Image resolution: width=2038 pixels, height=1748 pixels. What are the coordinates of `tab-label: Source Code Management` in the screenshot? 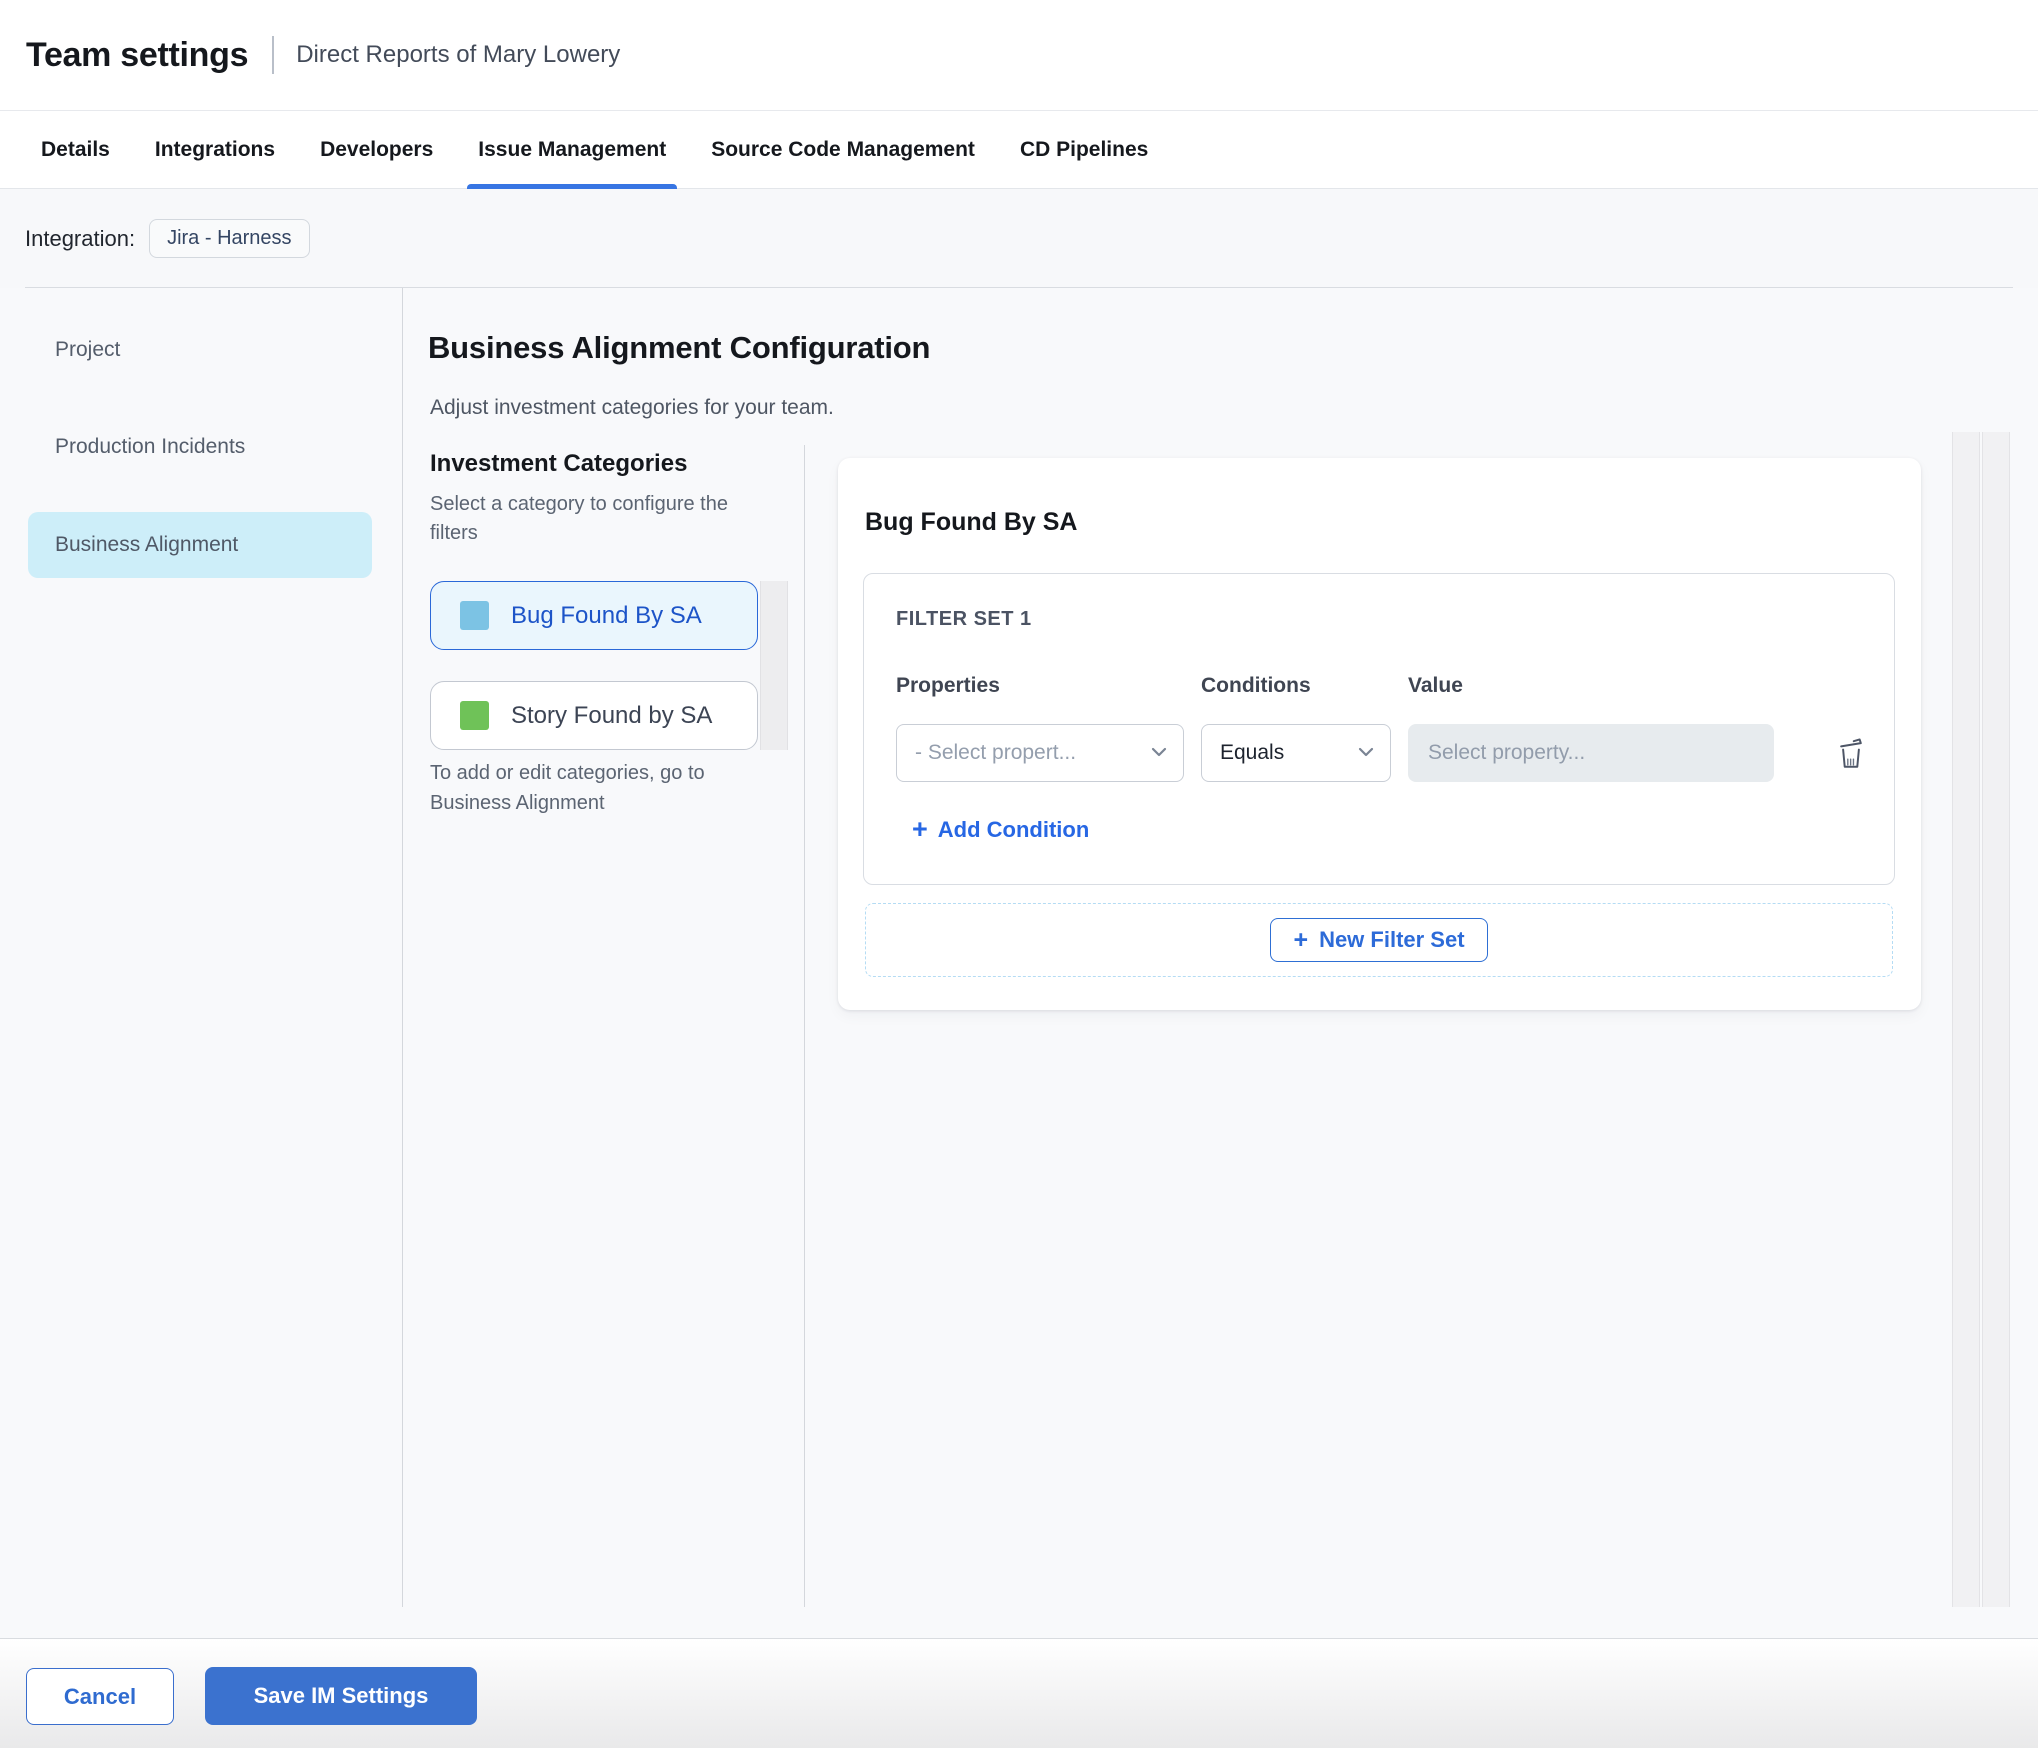 It's located at (843, 149).